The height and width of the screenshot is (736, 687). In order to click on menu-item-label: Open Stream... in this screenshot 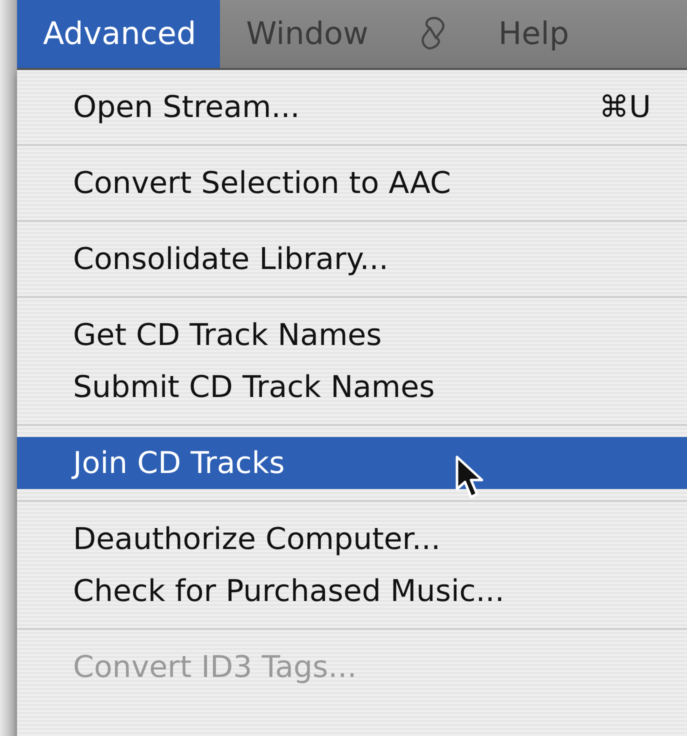, I will do `click(186, 107)`.